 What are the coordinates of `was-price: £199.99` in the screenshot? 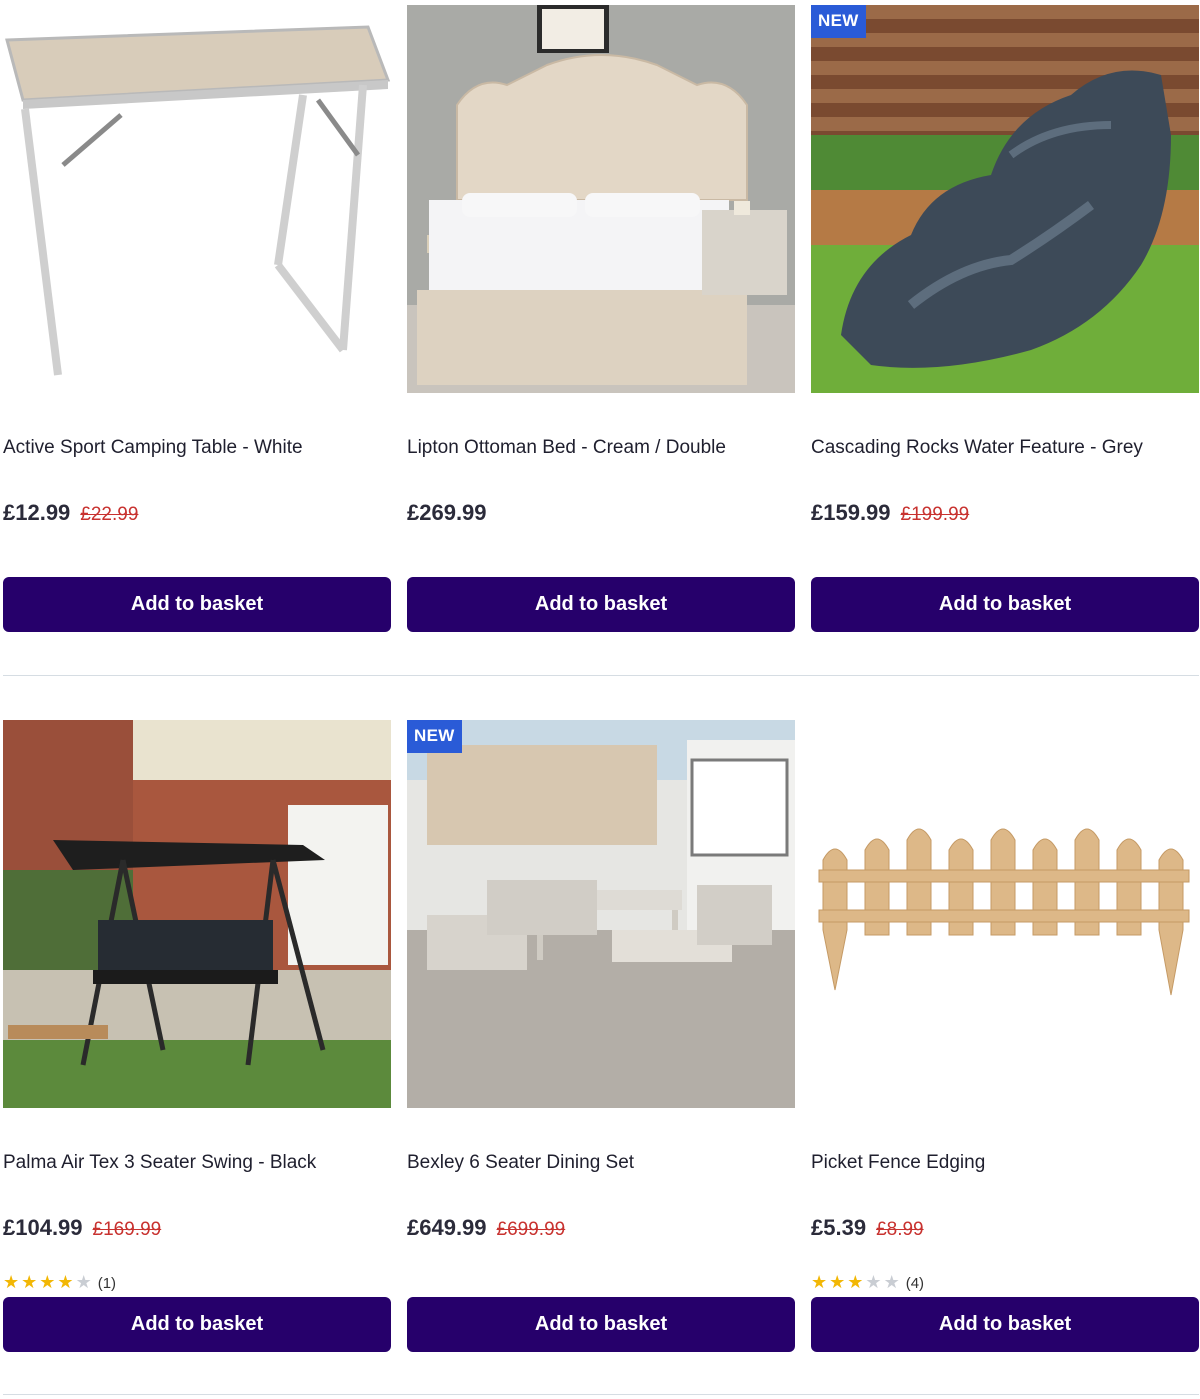 It's located at (935, 514).